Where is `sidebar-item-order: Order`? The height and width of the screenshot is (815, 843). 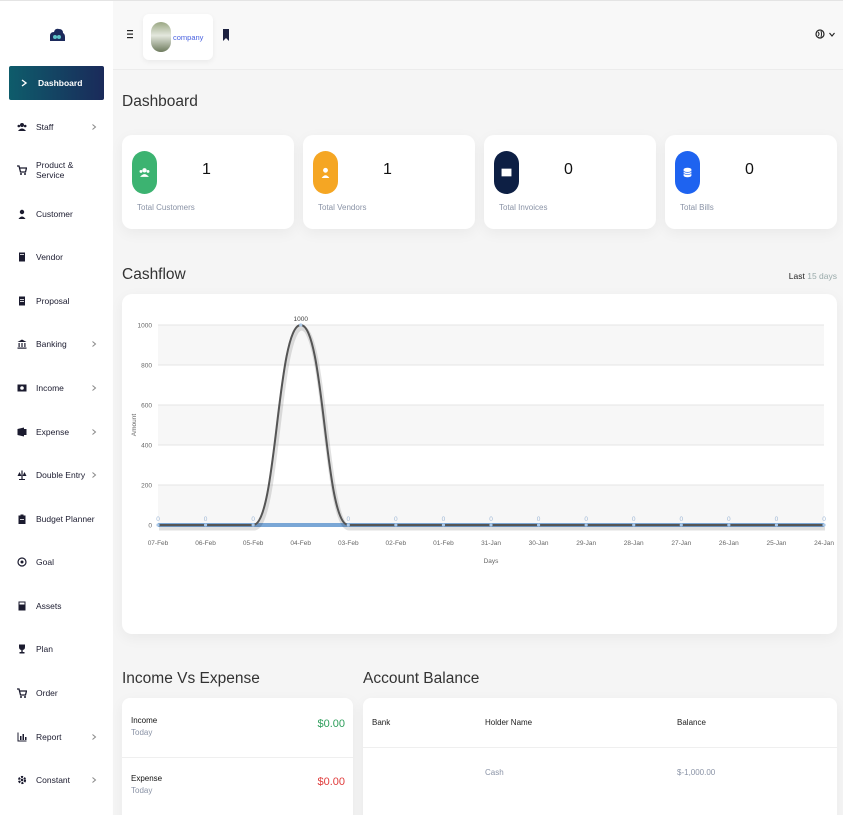 sidebar-item-order: Order is located at coordinates (56, 693).